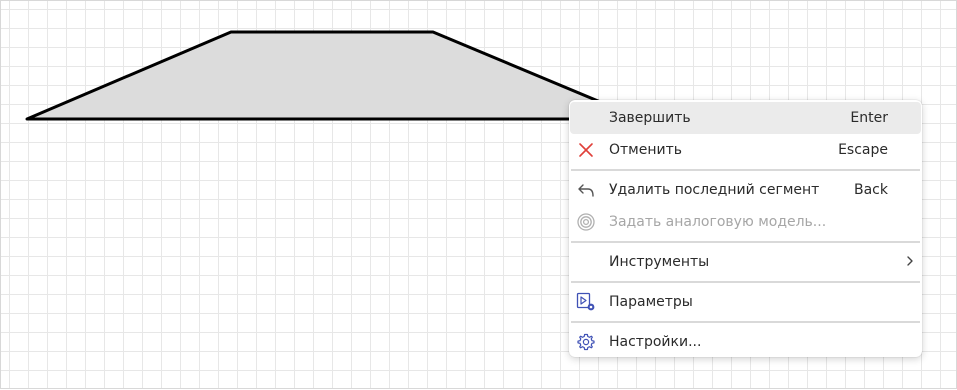  Describe the element at coordinates (650, 118) in the screenshot. I see `menu-item-finish-label: Завершить` at that location.